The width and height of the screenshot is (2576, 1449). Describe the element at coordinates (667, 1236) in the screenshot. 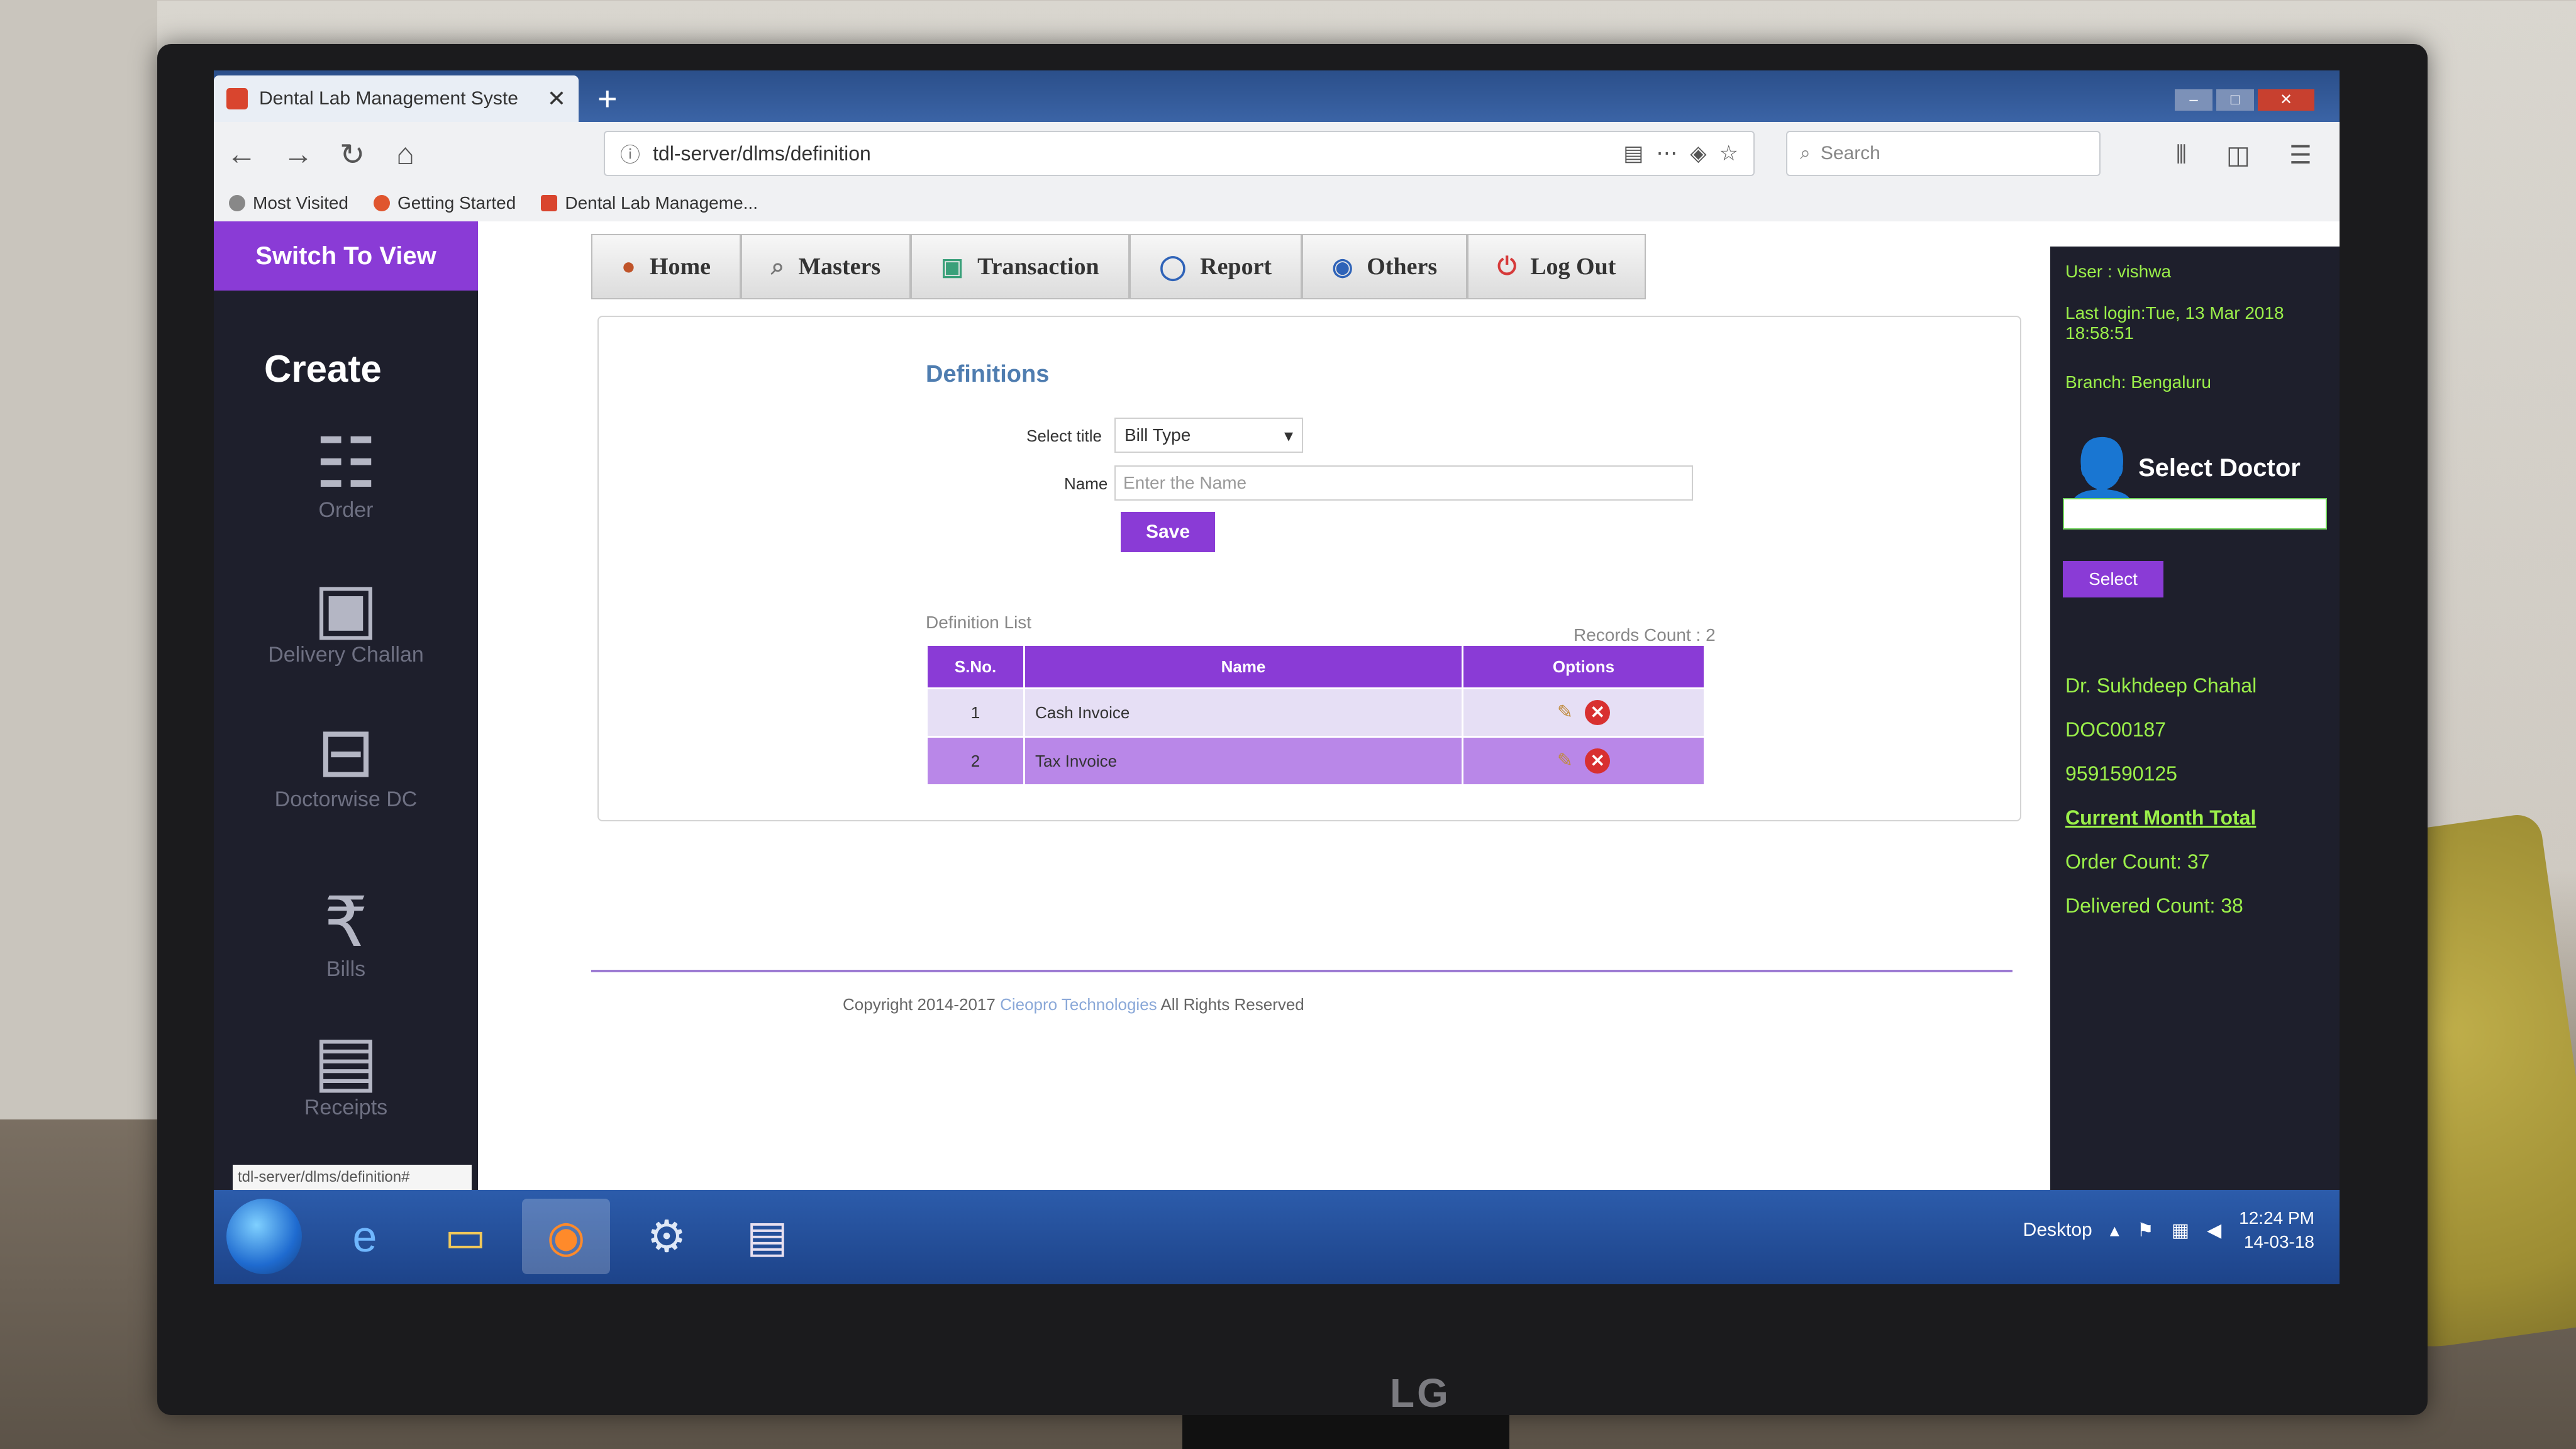

I see `network-tool-icon: ⚙` at that location.